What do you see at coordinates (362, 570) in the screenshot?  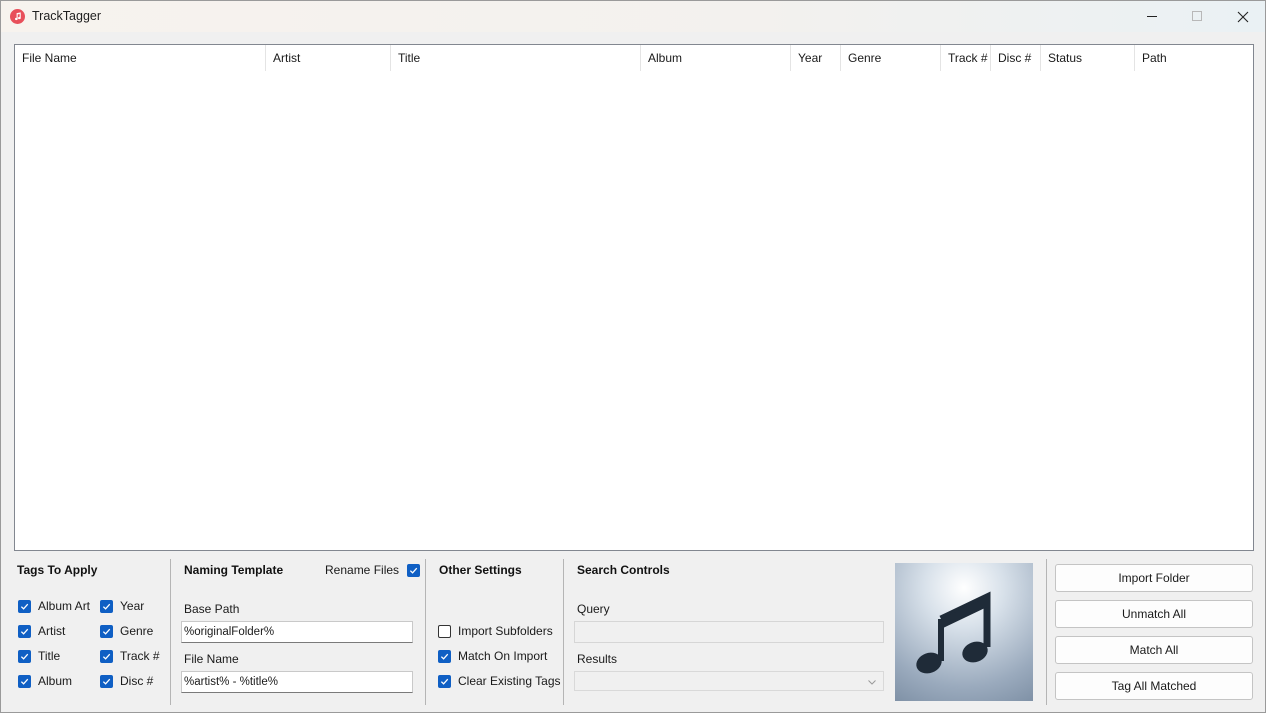 I see `rename-files-label: Rename Files` at bounding box center [362, 570].